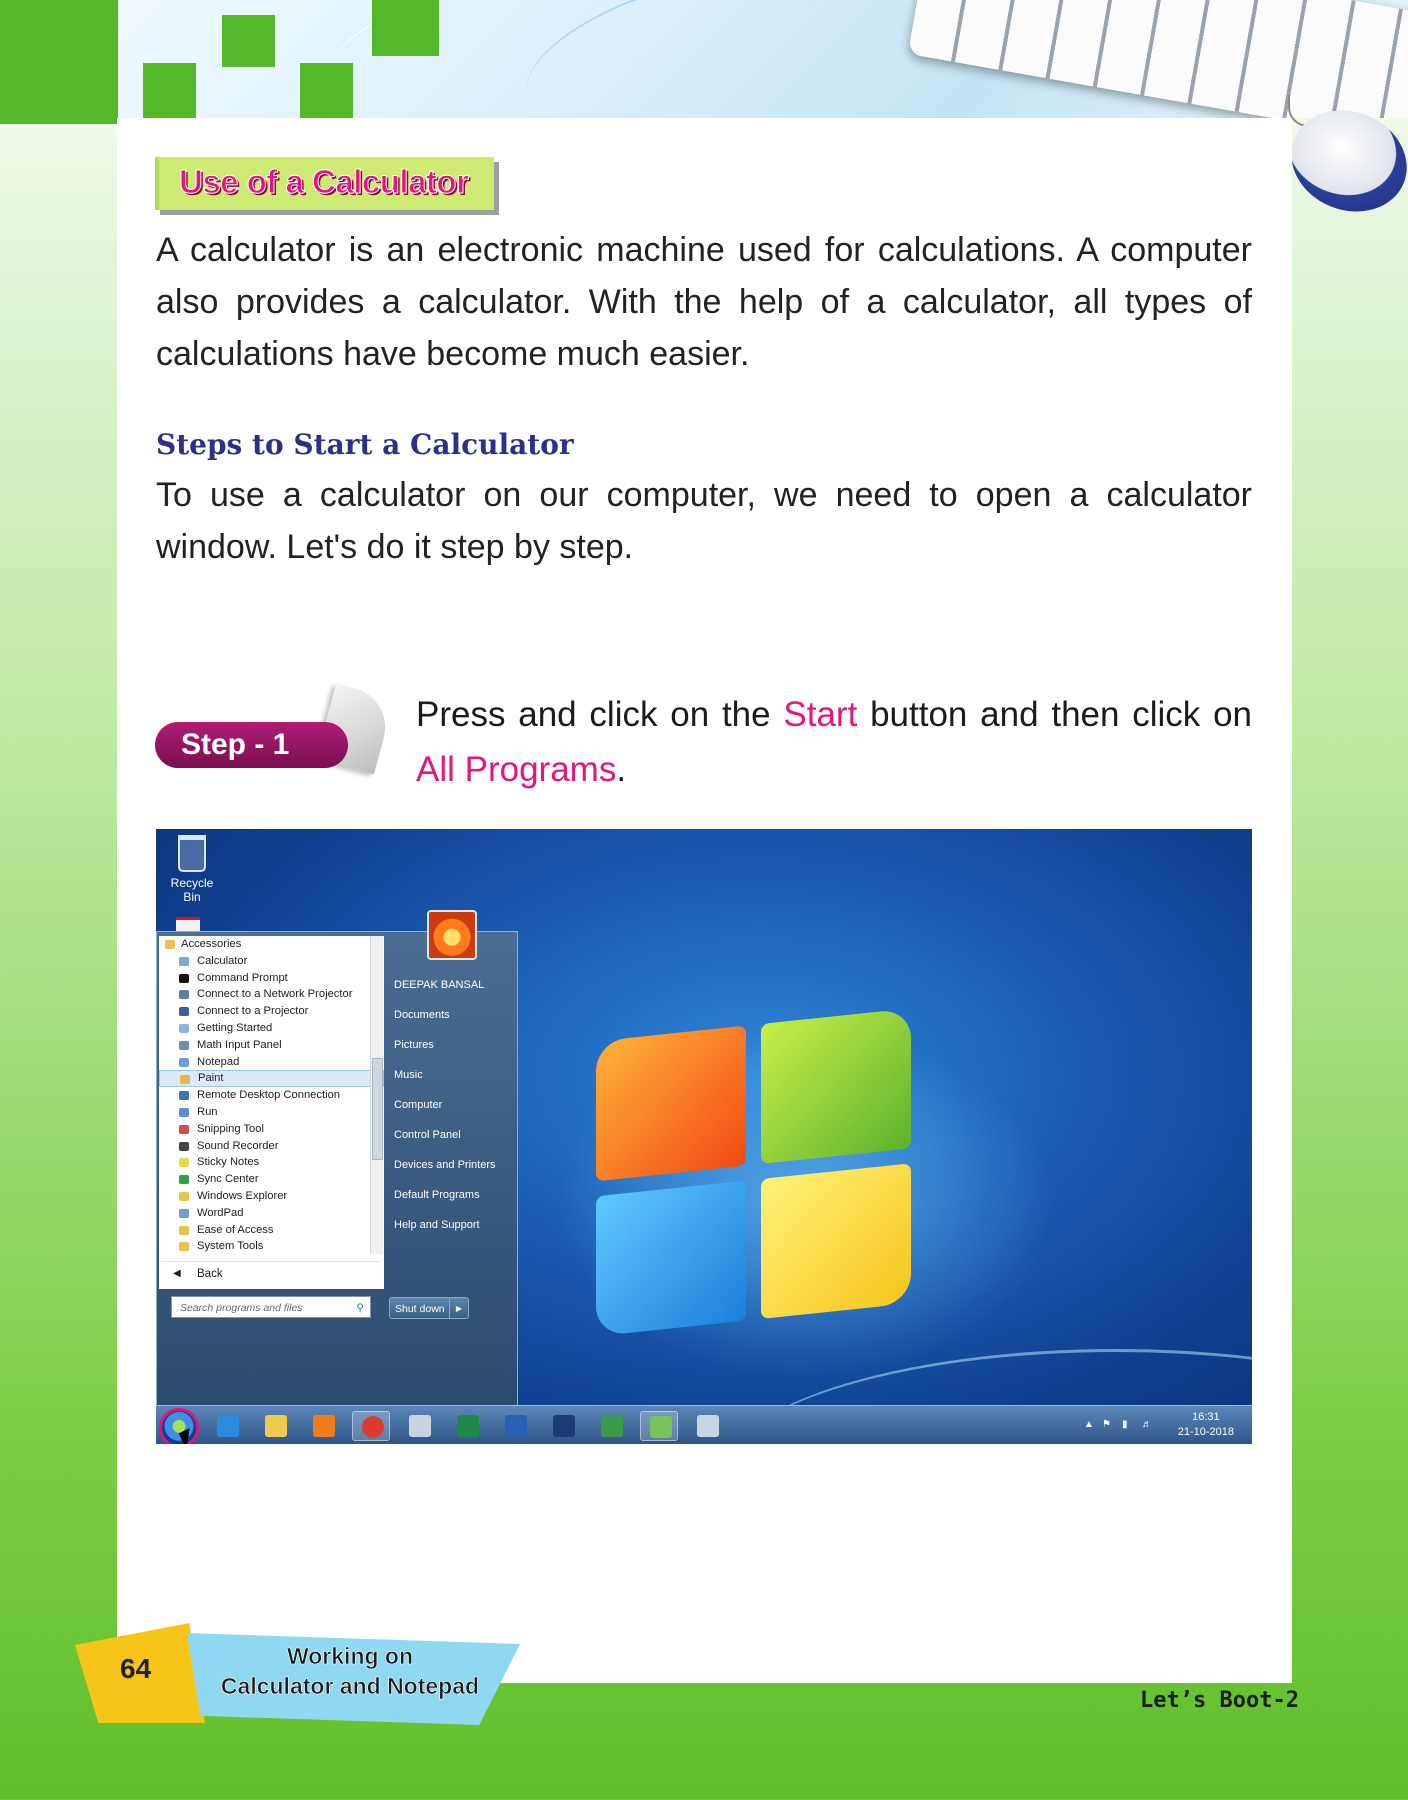  I want to click on photoshop-icon, so click(563, 1426).